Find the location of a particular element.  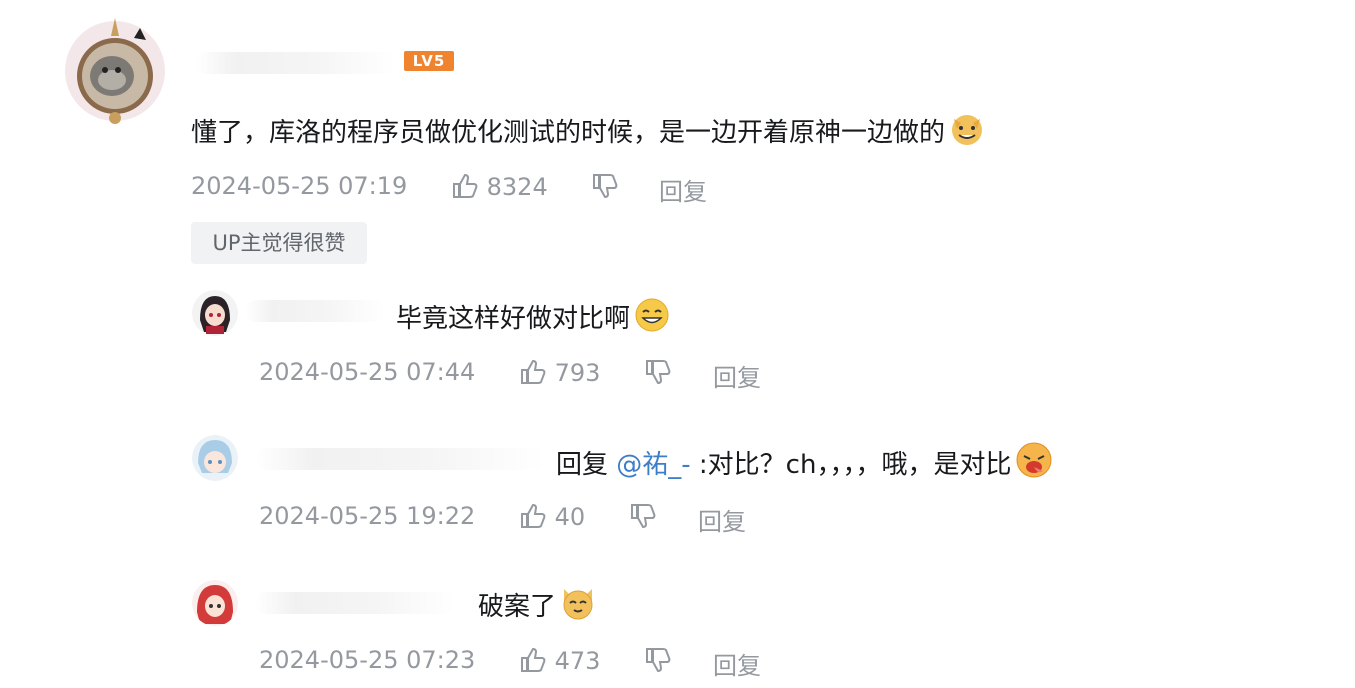

comment-text: 懂了，库洛的程序员做优化测试的时候，是一边开着原神一边做的 is located at coordinates (568, 133).